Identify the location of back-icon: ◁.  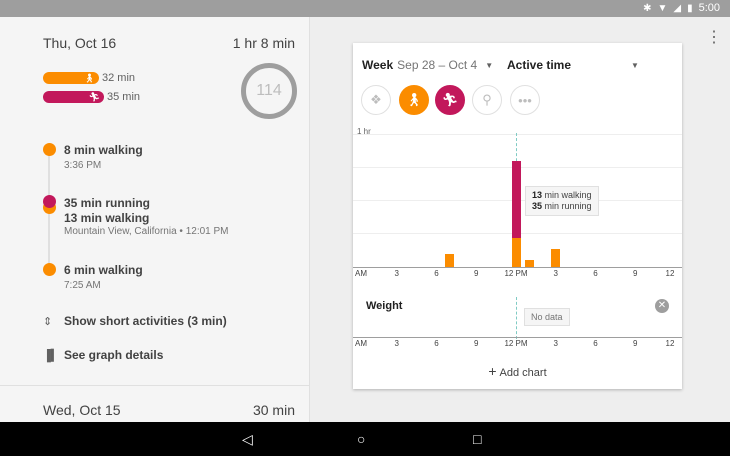
(247, 439).